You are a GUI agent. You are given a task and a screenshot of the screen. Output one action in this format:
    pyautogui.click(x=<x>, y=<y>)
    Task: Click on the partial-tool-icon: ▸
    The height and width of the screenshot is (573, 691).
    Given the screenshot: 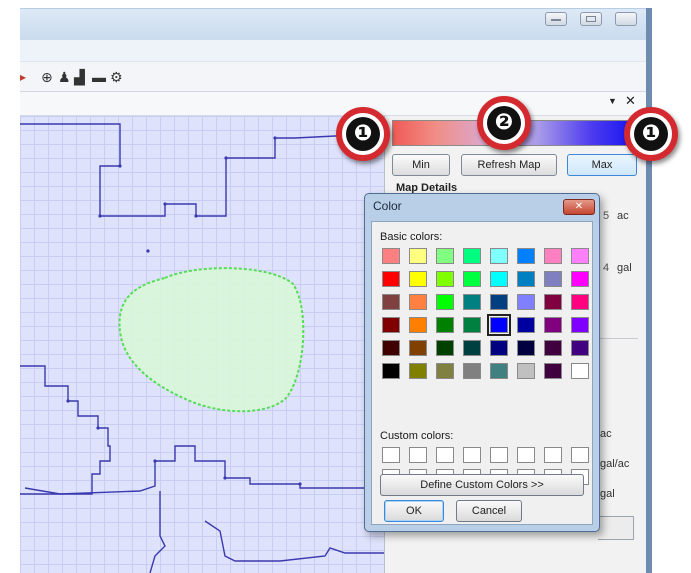 What is the action you would take?
    pyautogui.click(x=23, y=77)
    